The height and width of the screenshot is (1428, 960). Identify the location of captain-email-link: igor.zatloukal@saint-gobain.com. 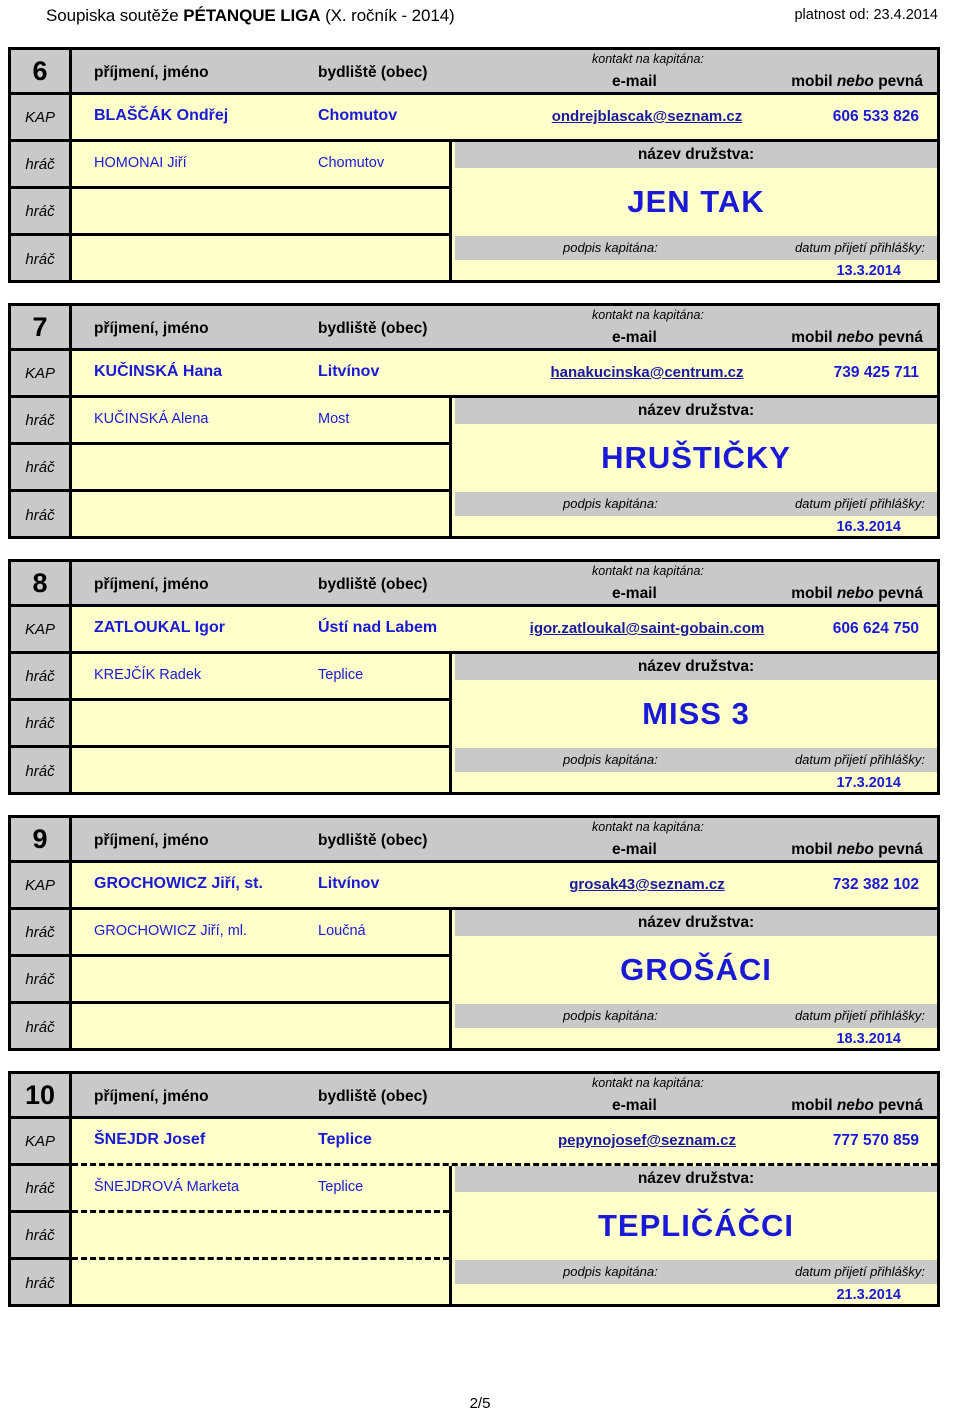
(647, 628).